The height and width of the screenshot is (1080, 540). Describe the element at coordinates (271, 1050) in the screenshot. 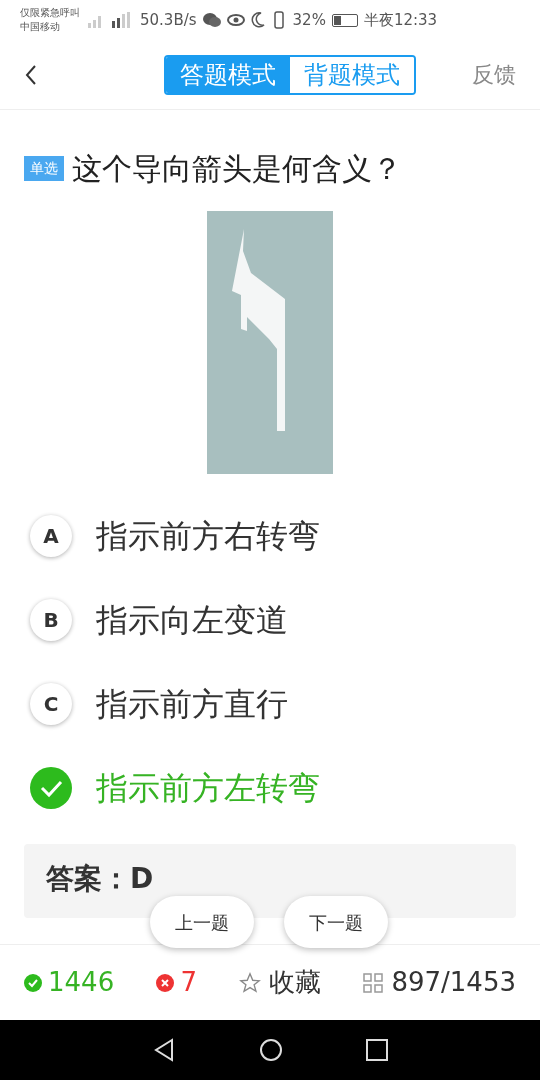

I see `home-icon` at that location.